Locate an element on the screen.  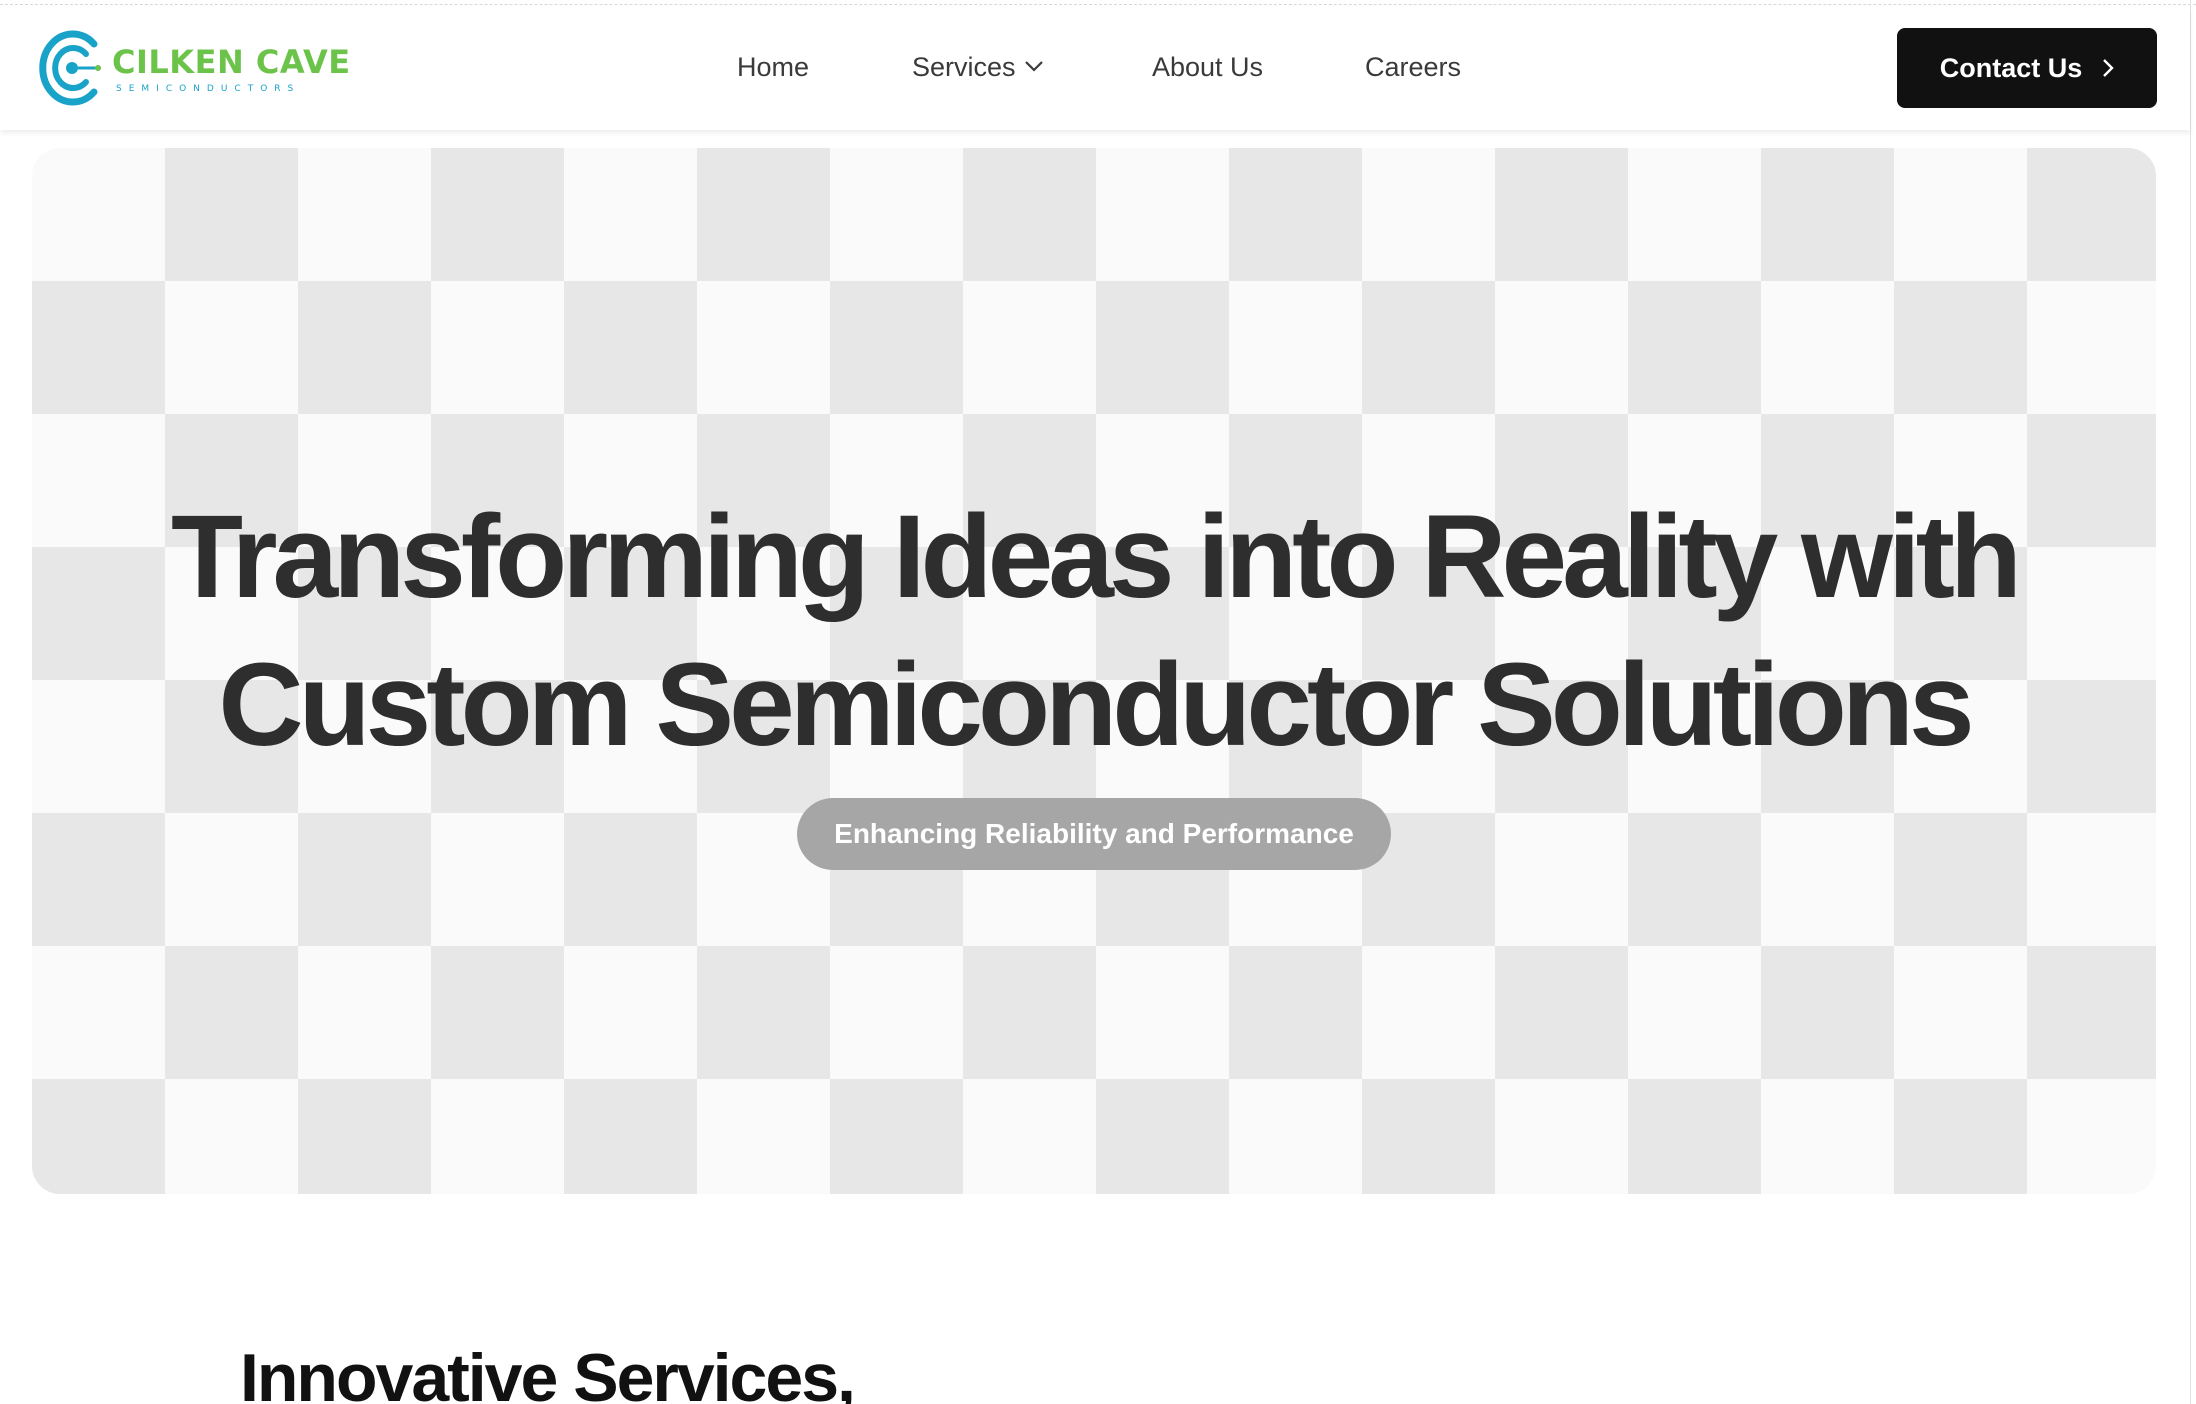
contact-us-button: Contact Us is located at coordinates (2027, 68).